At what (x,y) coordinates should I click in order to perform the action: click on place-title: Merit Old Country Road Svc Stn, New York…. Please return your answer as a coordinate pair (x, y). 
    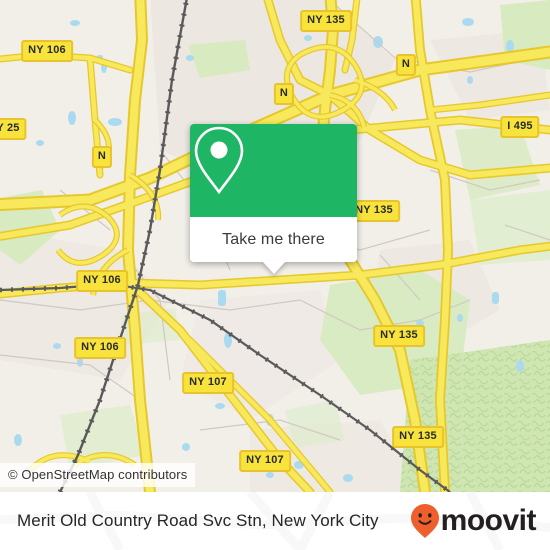
    Looking at the image, I should click on (198, 520).